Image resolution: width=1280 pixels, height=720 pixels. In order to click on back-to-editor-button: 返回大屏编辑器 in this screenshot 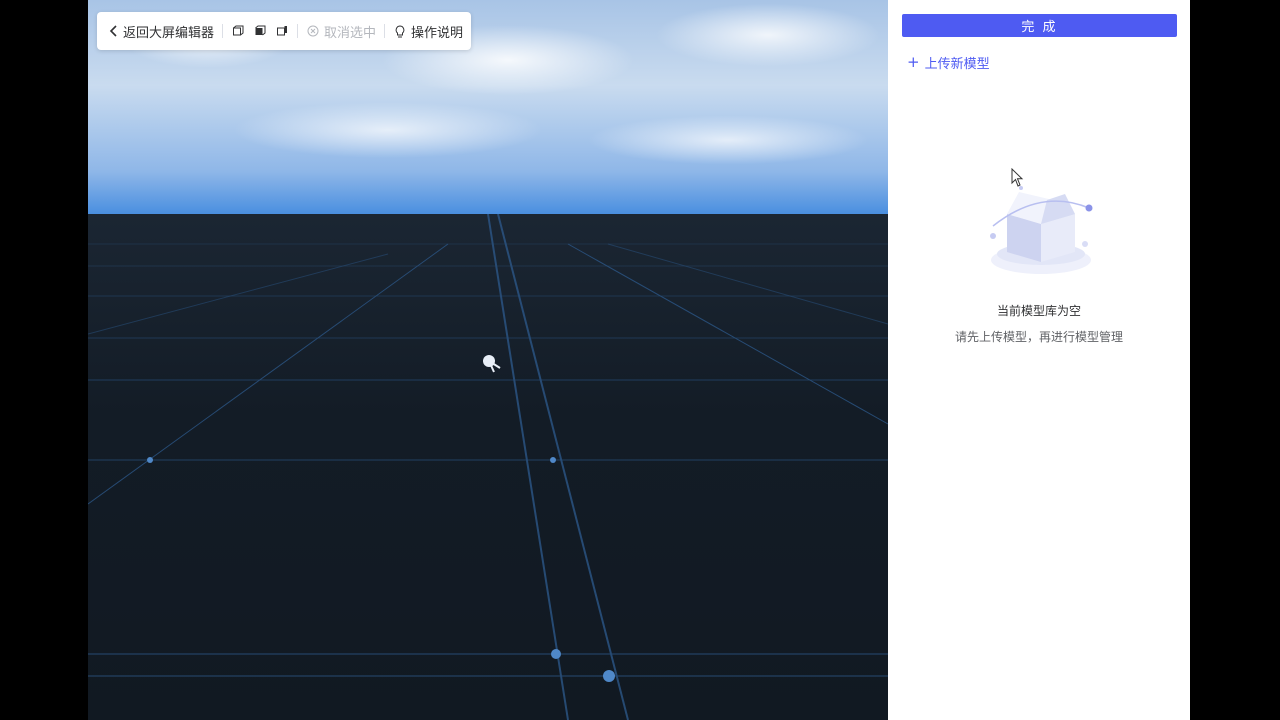, I will do `click(160, 31)`.